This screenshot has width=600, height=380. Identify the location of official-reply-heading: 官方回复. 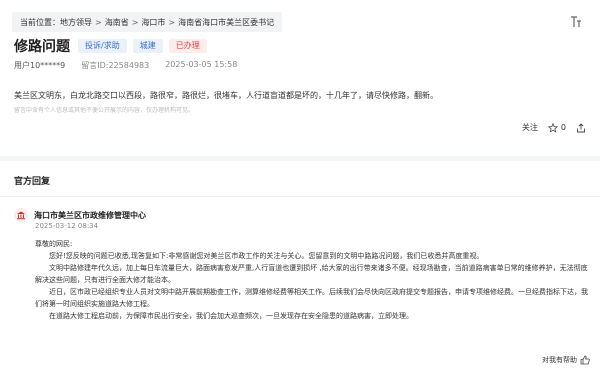
(32, 182).